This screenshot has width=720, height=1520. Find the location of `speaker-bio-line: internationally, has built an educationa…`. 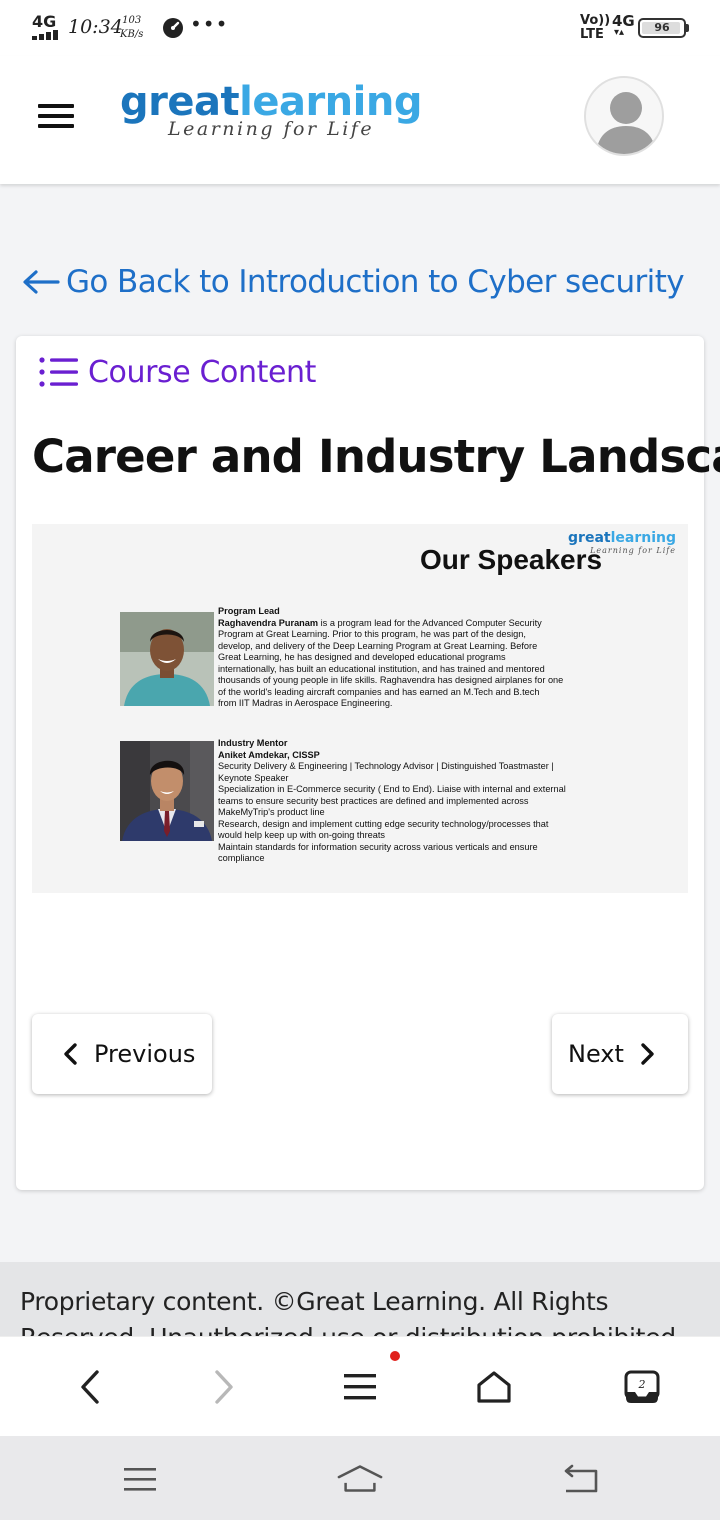

speaker-bio-line: internationally, has built an educationa… is located at coordinates (381, 668).